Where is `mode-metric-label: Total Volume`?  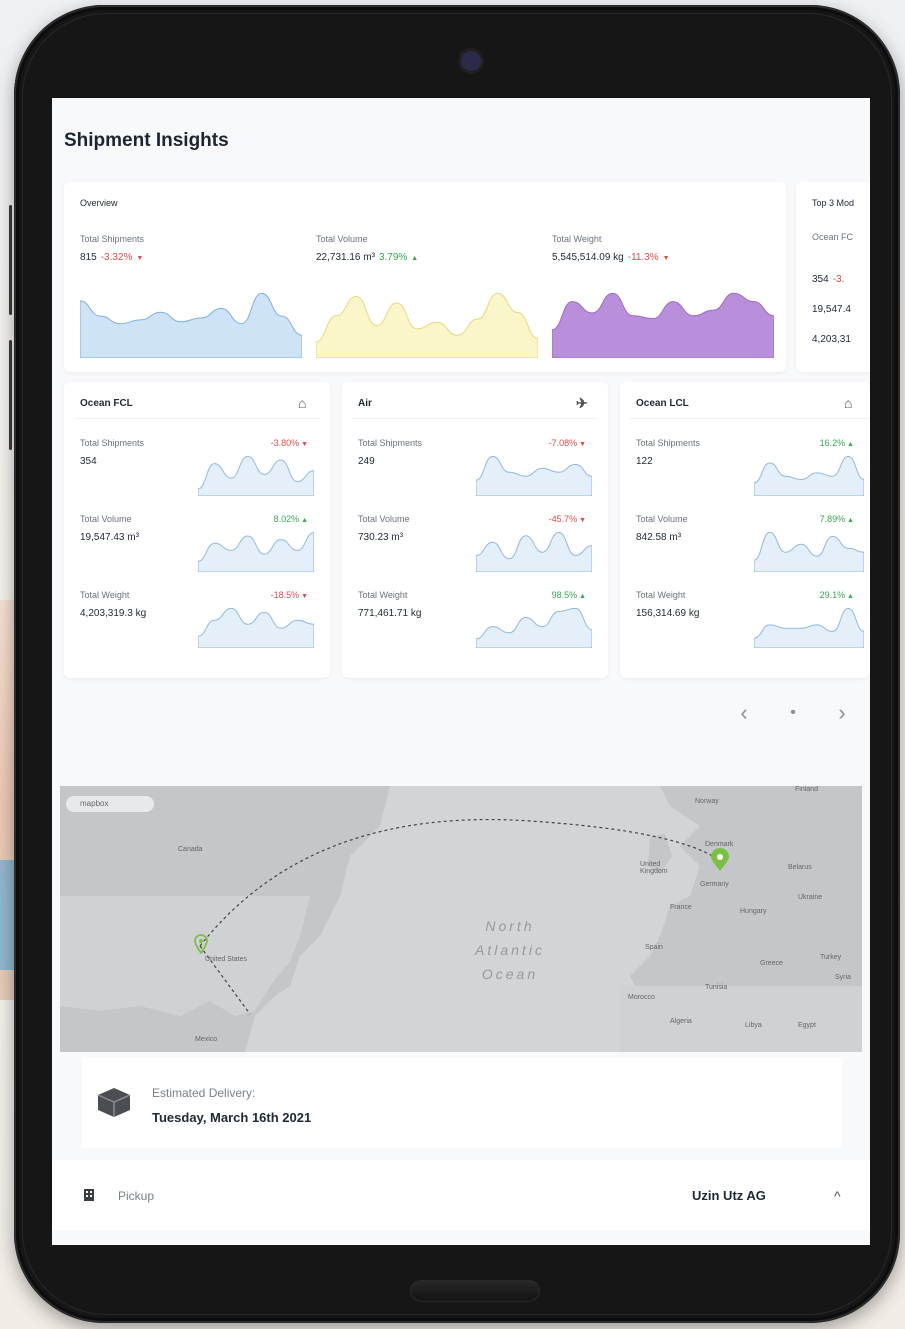
mode-metric-label: Total Volume is located at coordinates (384, 519).